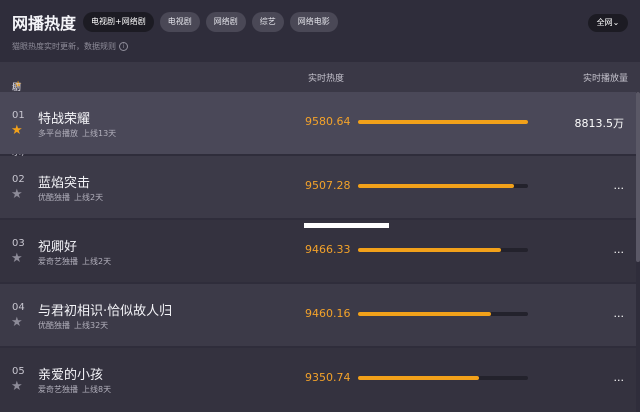 The height and width of the screenshot is (412, 640). I want to click on ranking-row: 01 ★ 特战荣耀 多平台播放 上线13天 9580.64 8813.5万, so click(318, 123).